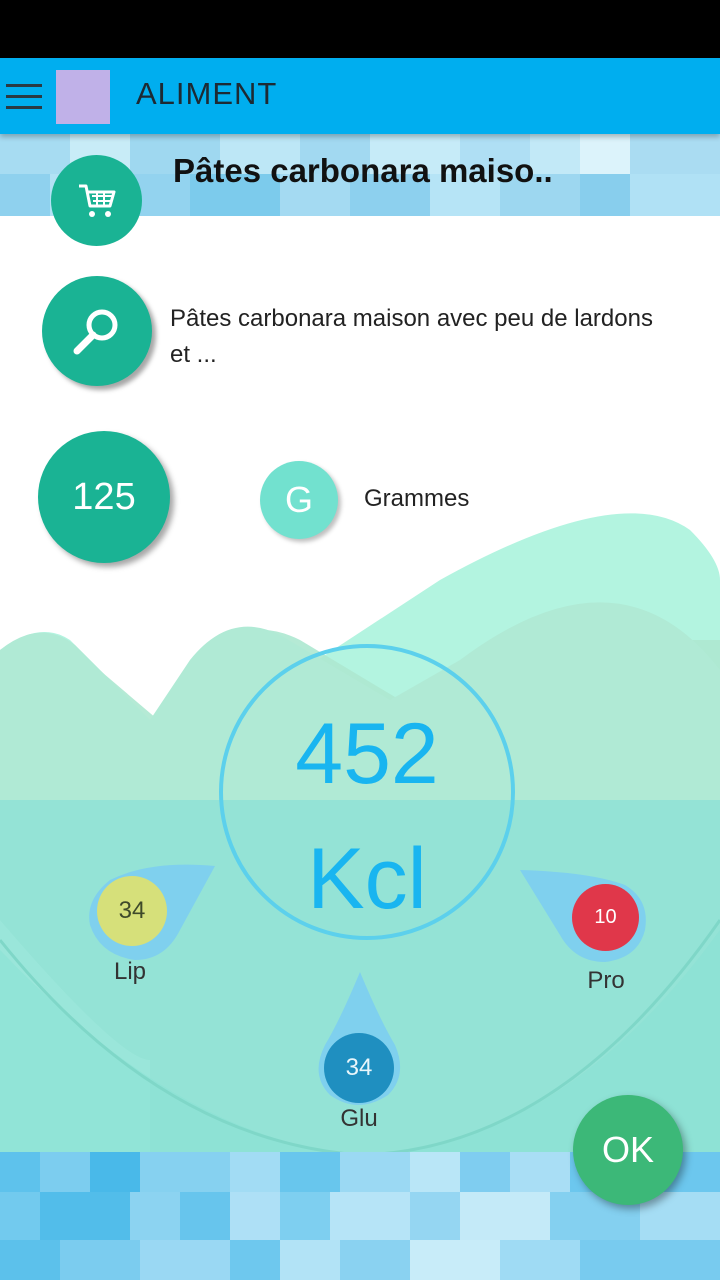 The image size is (720, 1280). I want to click on app-thumbnail, so click(83, 97).